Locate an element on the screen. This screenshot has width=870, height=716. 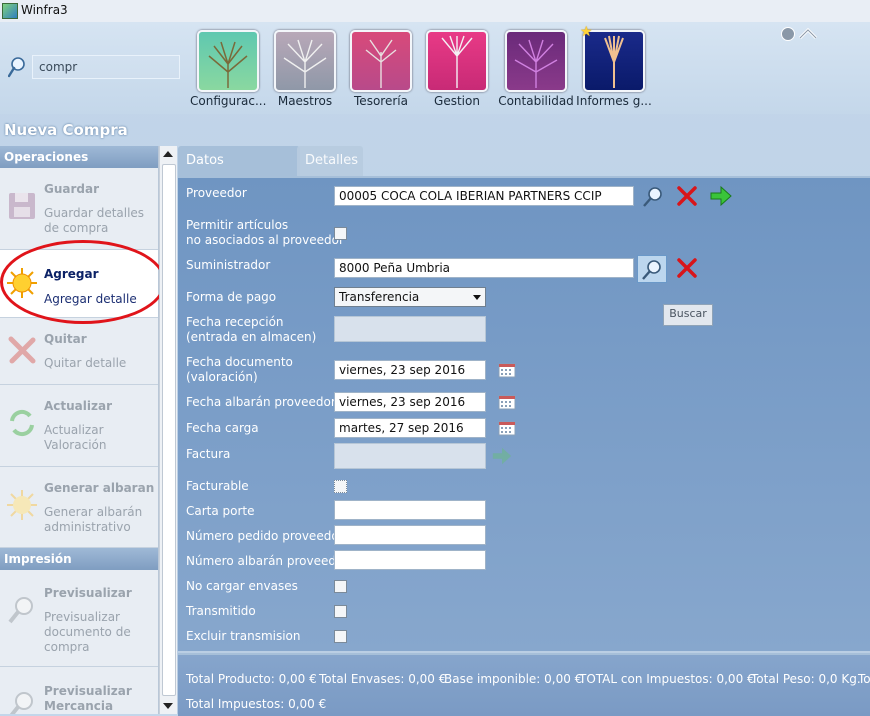
search-input: compr is located at coordinates (106, 67).